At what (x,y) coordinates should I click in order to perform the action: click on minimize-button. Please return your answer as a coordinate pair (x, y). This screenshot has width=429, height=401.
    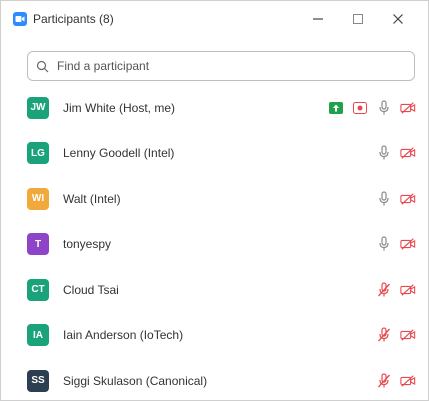
    Looking at the image, I should click on (318, 19).